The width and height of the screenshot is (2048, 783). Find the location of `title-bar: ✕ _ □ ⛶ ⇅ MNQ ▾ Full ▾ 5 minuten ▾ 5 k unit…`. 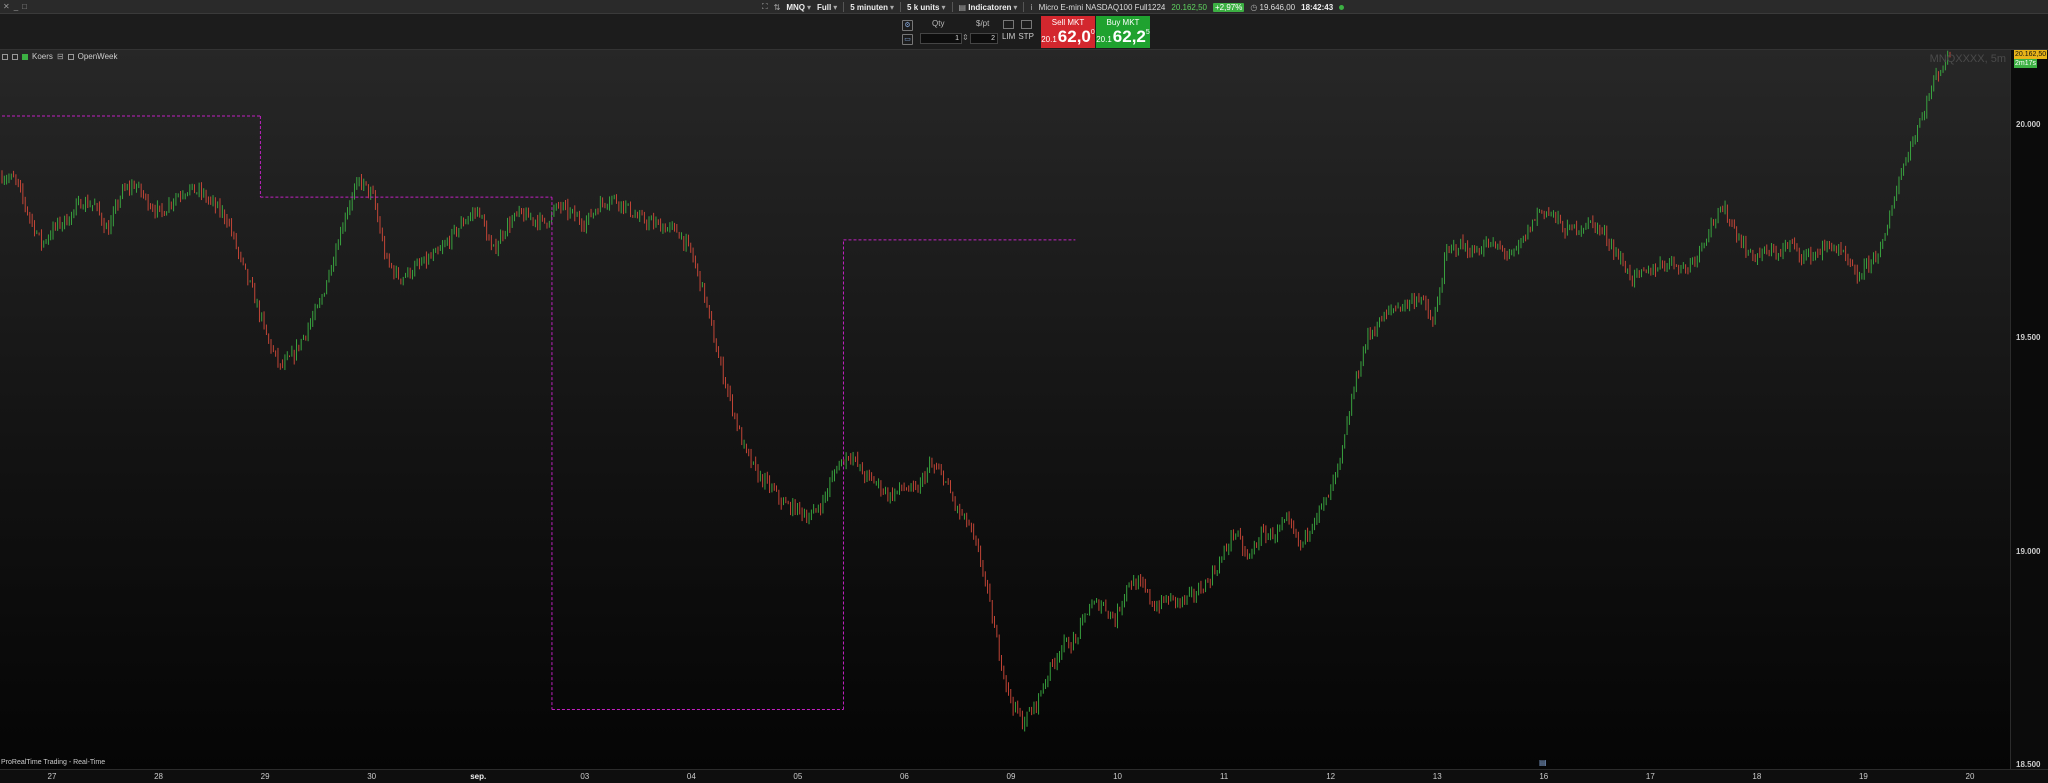

title-bar: ✕ _ □ ⛶ ⇅ MNQ ▾ Full ▾ 5 minuten ▾ 5 k unit… is located at coordinates (1024, 7).